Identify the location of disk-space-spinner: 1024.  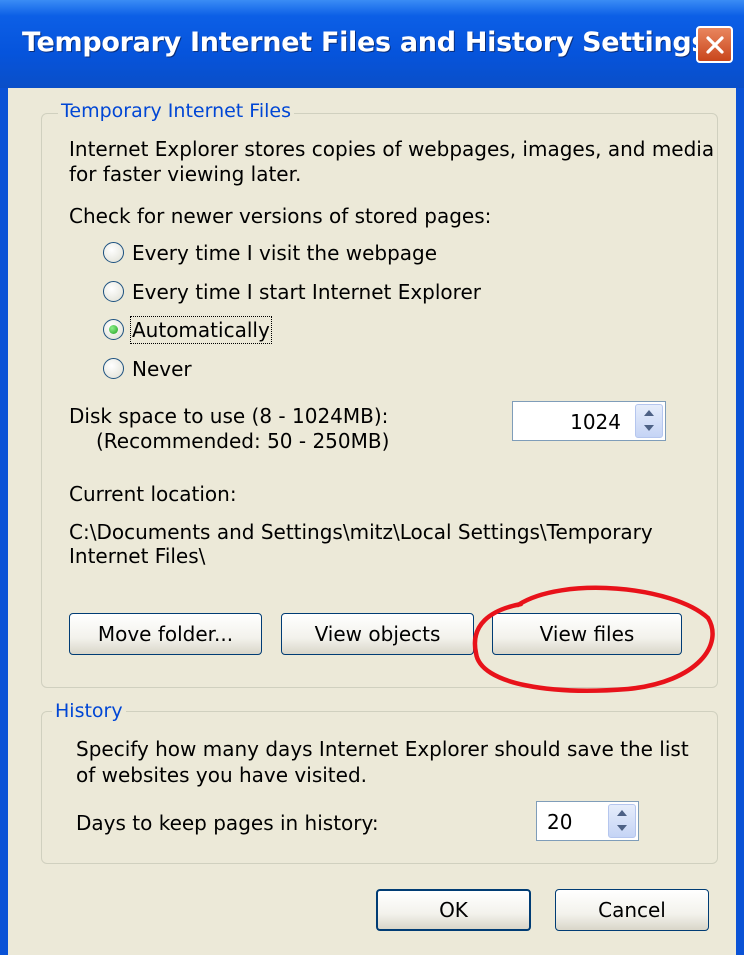
(589, 421).